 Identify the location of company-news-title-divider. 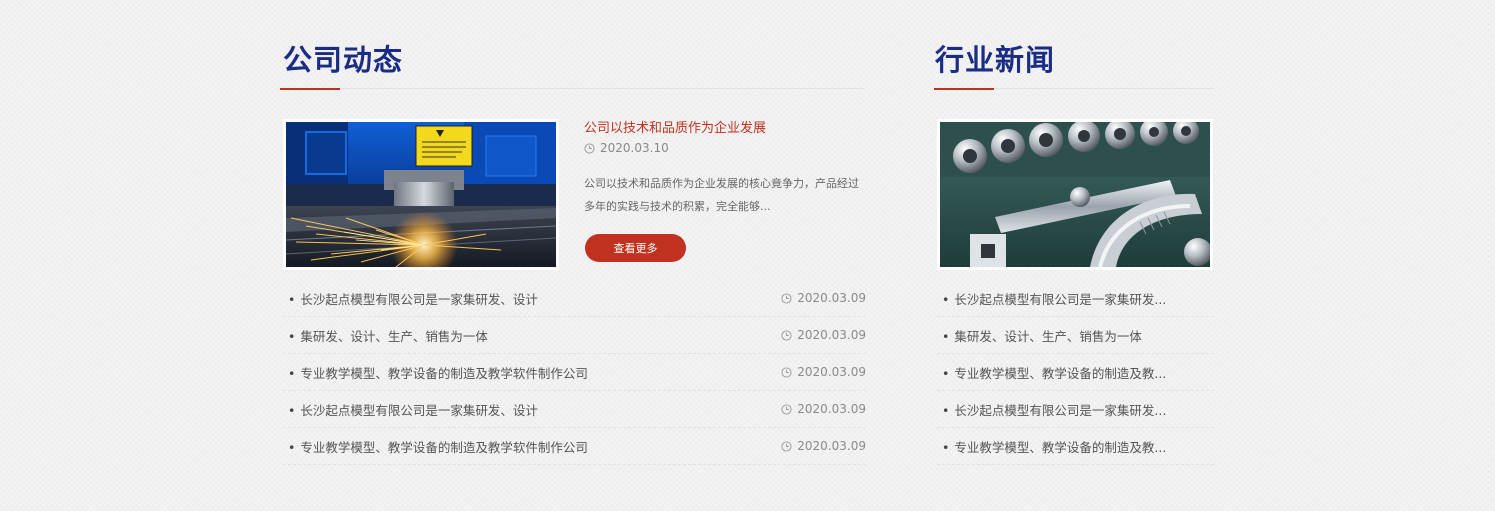
(572, 88).